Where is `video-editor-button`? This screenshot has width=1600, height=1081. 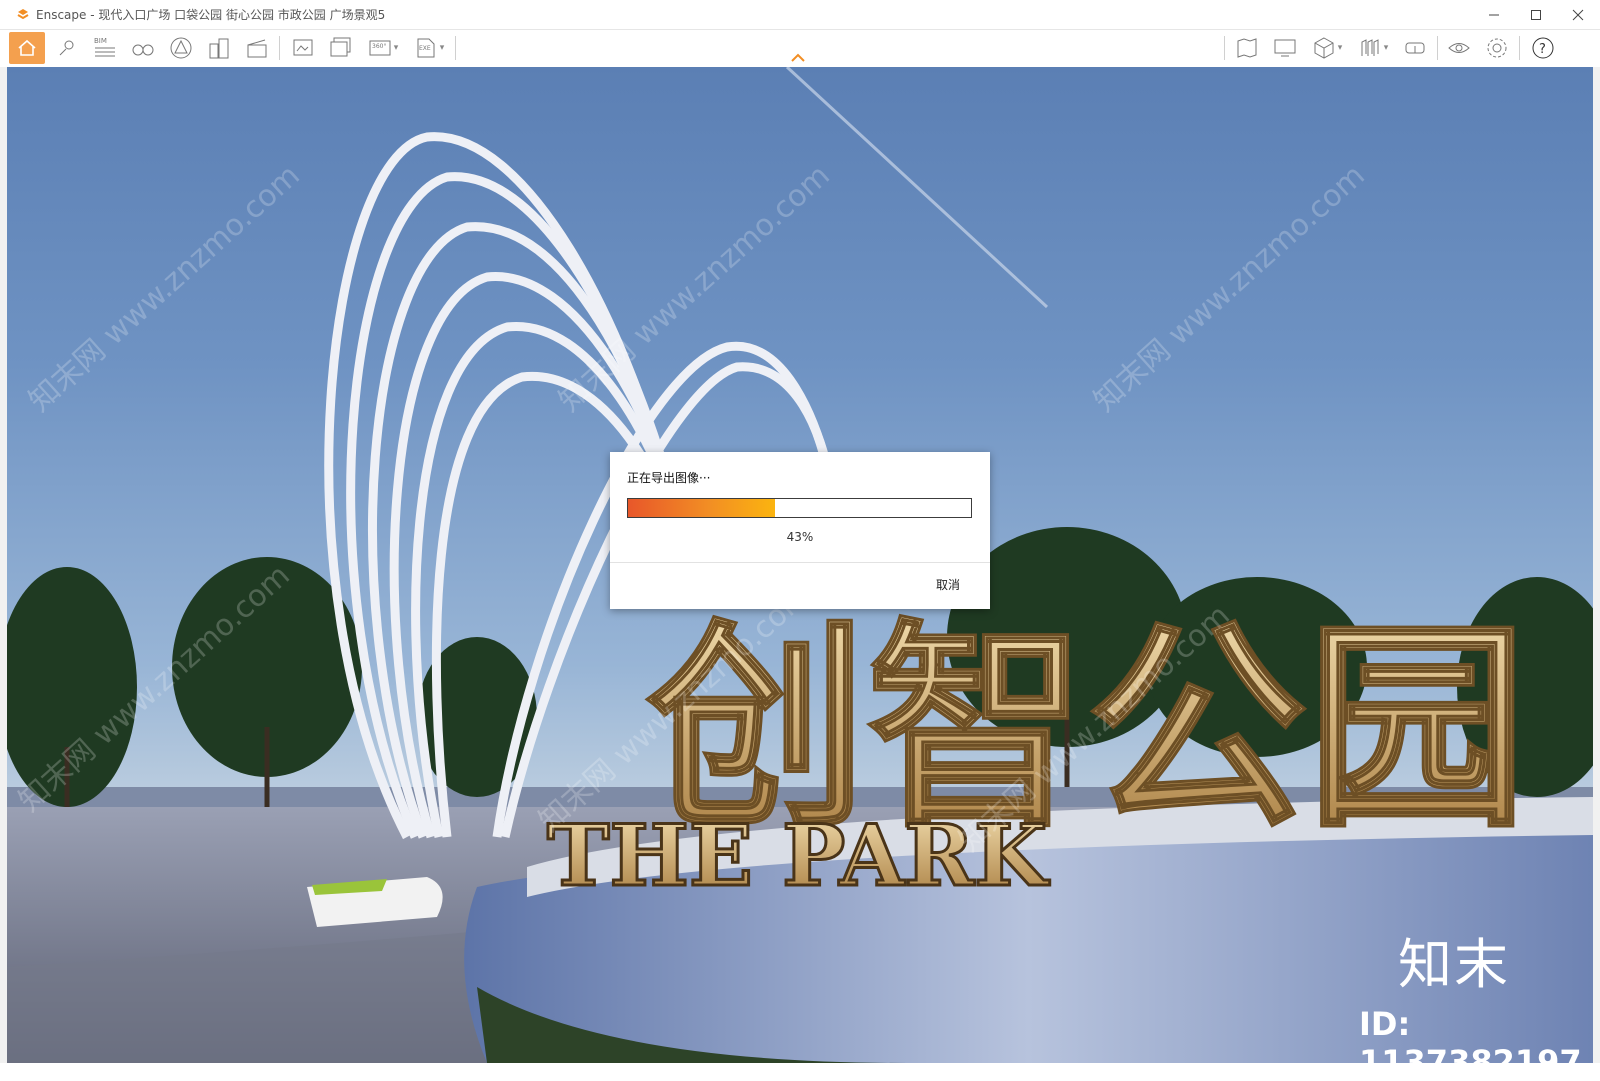 video-editor-button is located at coordinates (257, 48).